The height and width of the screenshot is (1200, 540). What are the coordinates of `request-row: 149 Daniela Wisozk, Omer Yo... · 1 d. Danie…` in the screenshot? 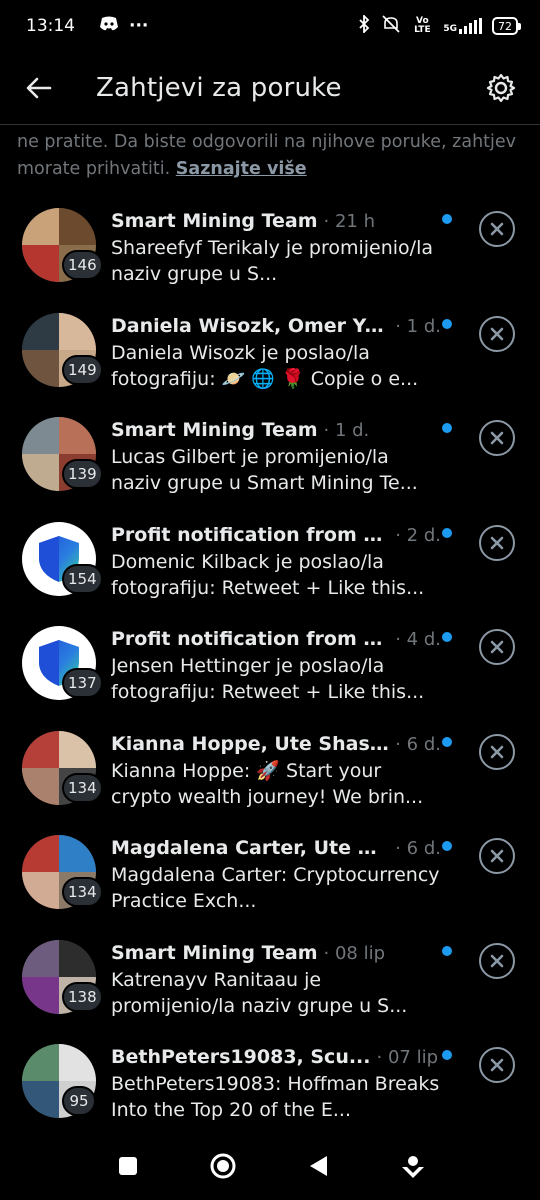 It's located at (270, 357).